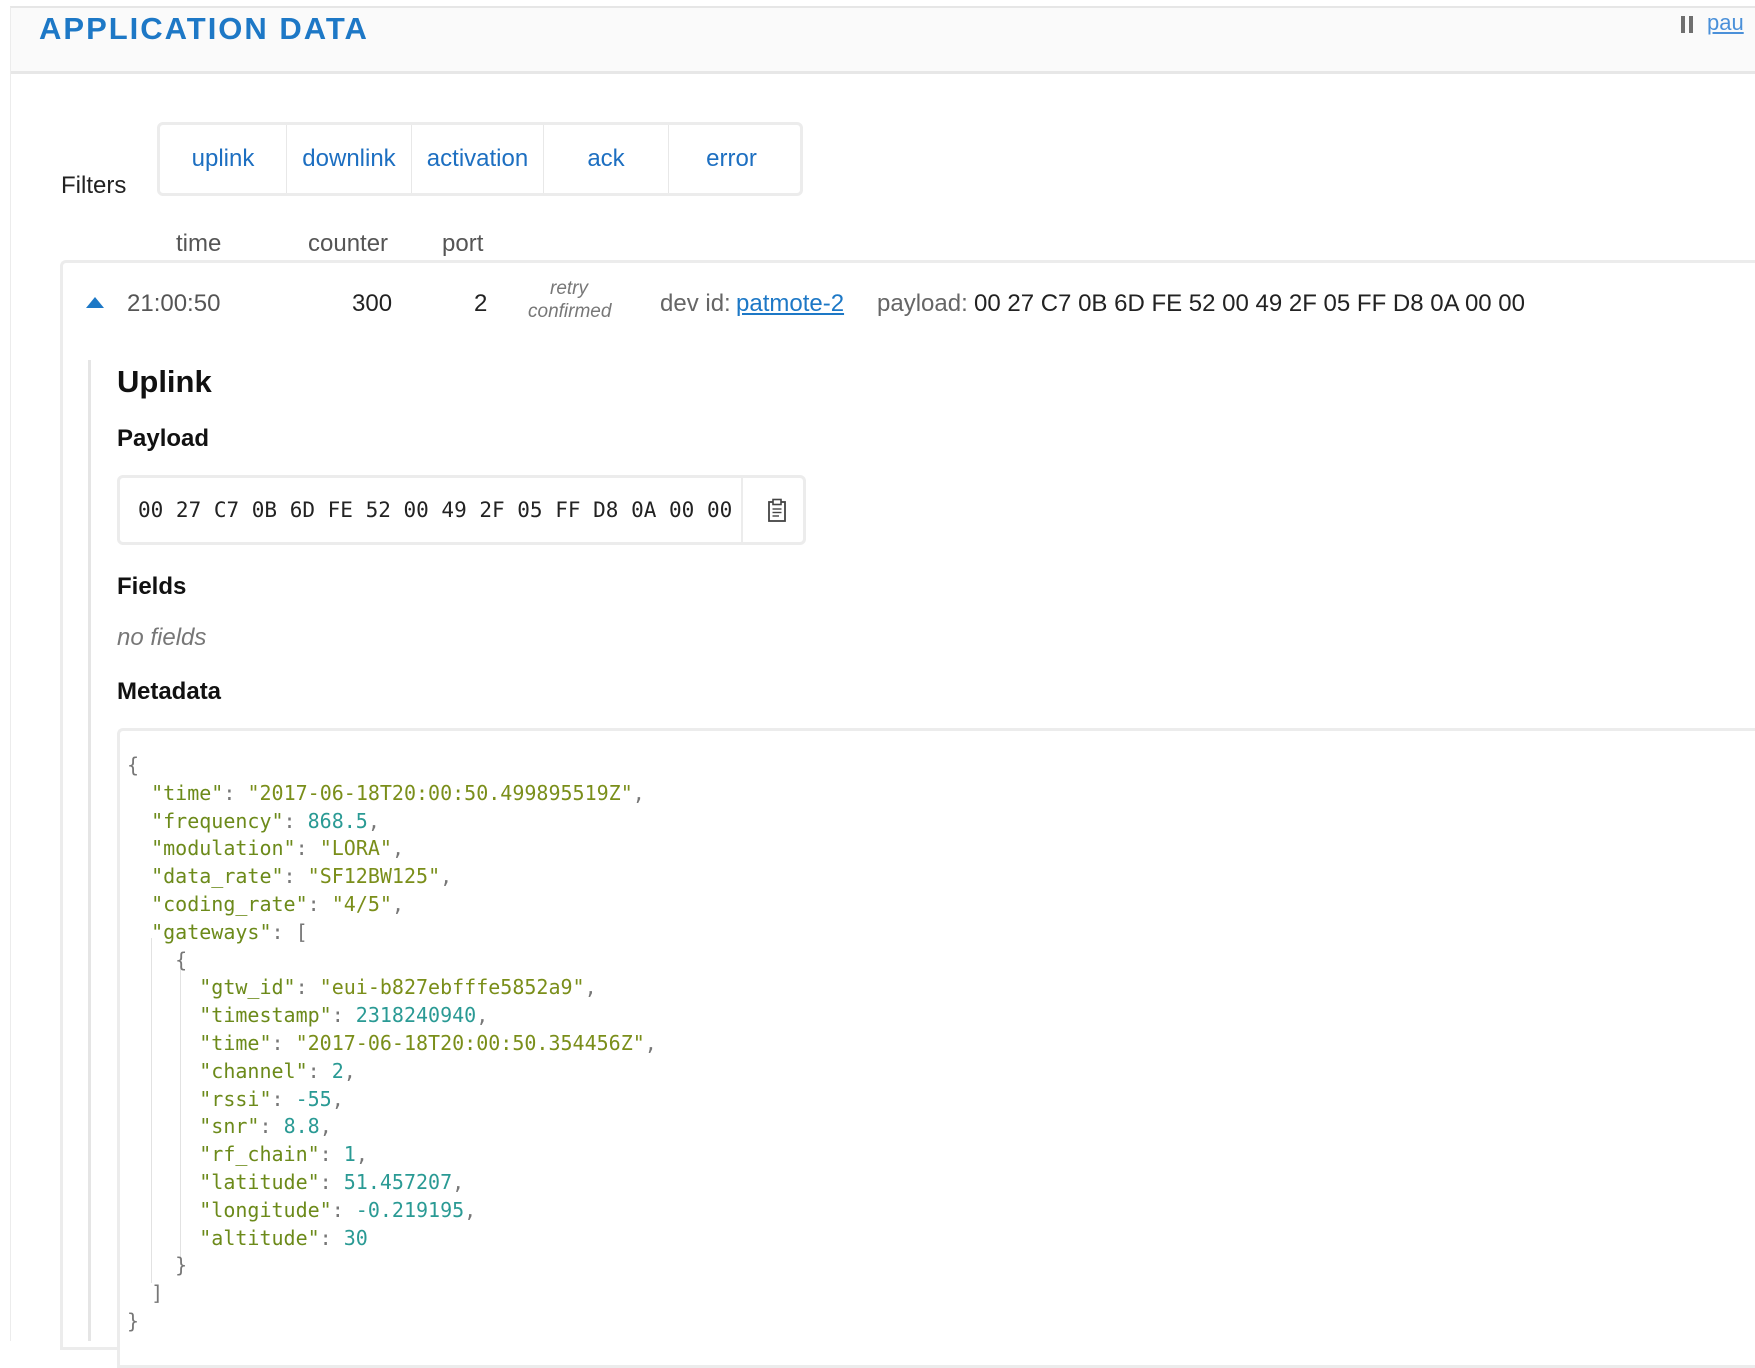  Describe the element at coordinates (372, 303) in the screenshot. I see `message-counter: 300` at that location.